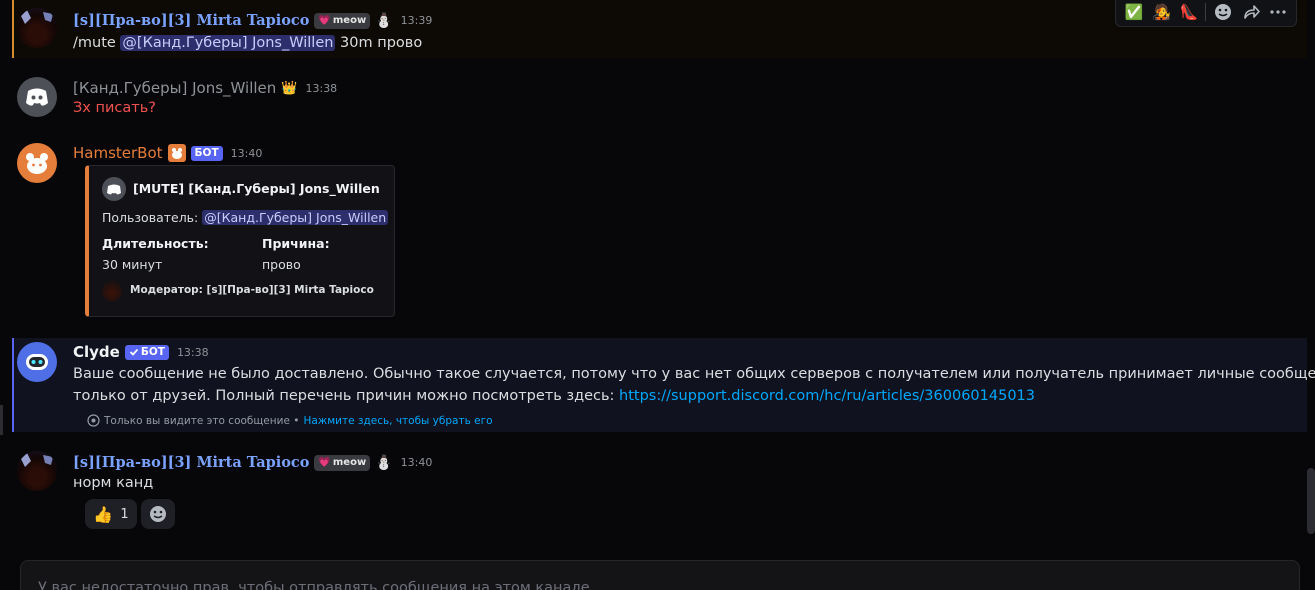  I want to click on hamster-role-icon, so click(176, 153).